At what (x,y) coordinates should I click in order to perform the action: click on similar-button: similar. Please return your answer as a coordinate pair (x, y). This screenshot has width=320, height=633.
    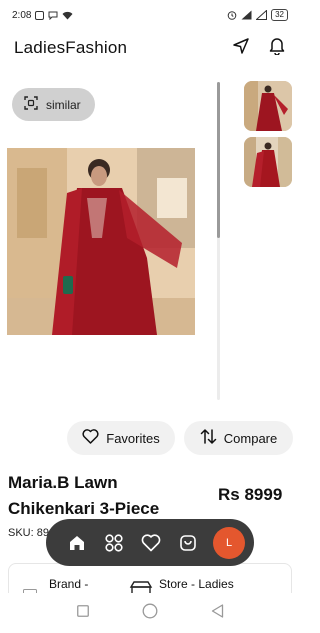
    Looking at the image, I should click on (53, 104).